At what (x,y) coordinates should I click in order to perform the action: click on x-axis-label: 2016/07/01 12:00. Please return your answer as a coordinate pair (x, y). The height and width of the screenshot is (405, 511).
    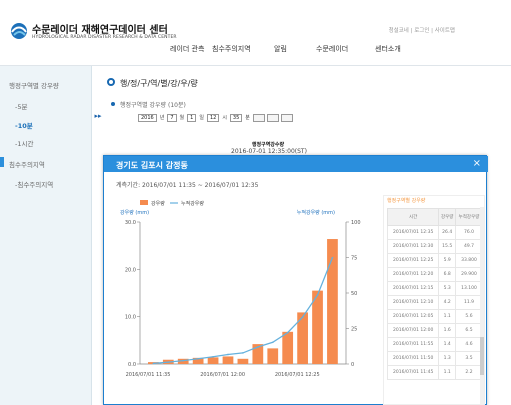
    Looking at the image, I should click on (222, 375).